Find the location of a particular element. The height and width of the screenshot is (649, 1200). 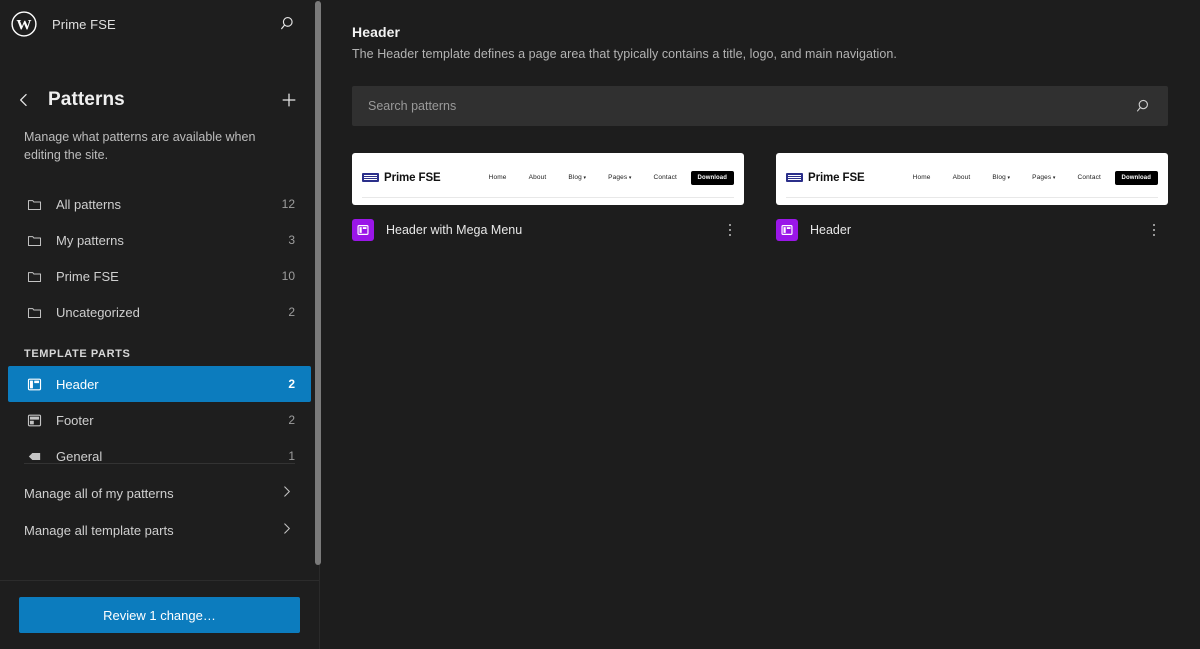

footer-layout-icon is located at coordinates (34, 420).